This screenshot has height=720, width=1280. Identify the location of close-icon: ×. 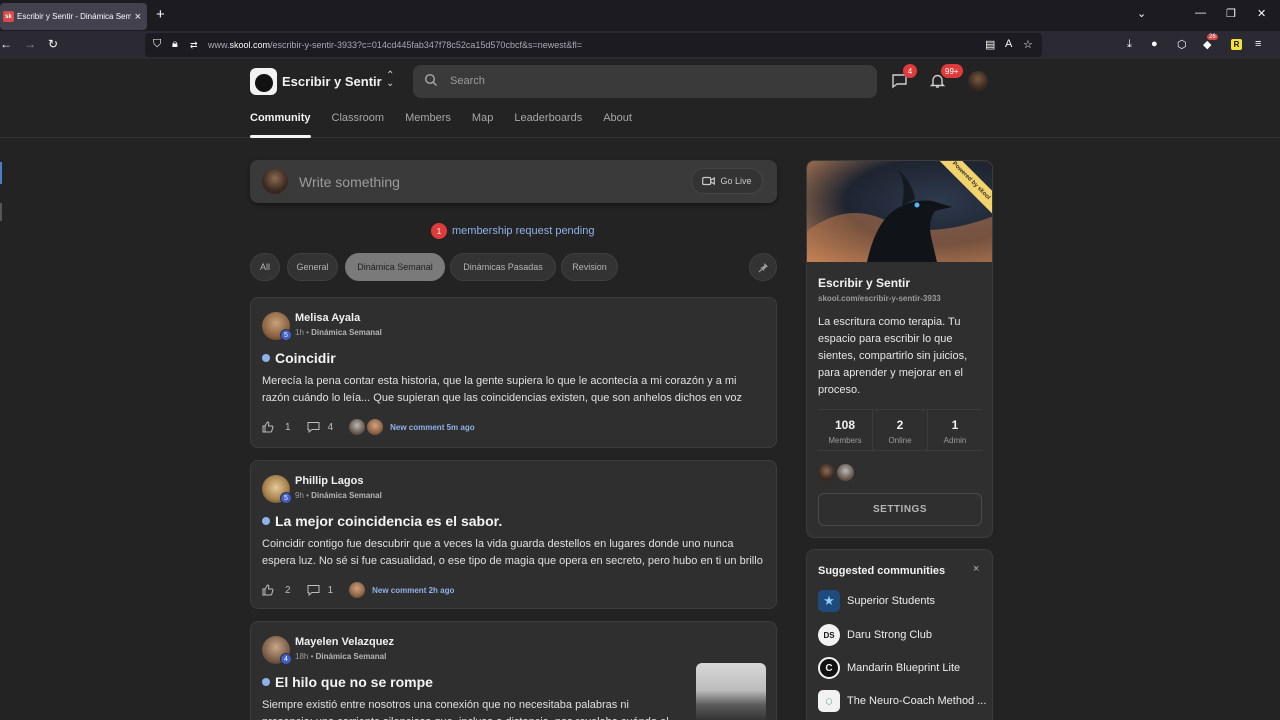
(976, 569).